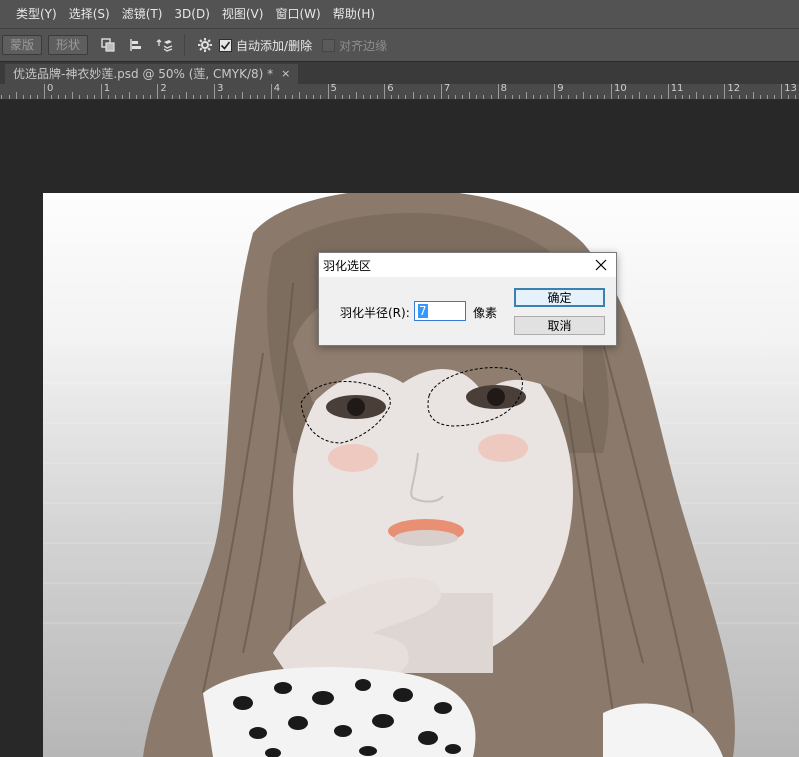  Describe the element at coordinates (226, 45) in the screenshot. I see `auto-add-delete-checkbox` at that location.